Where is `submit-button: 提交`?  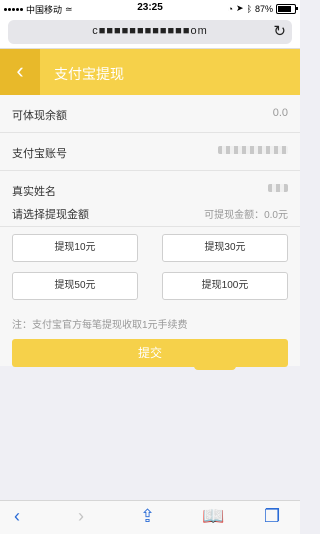 submit-button: 提交 is located at coordinates (150, 353).